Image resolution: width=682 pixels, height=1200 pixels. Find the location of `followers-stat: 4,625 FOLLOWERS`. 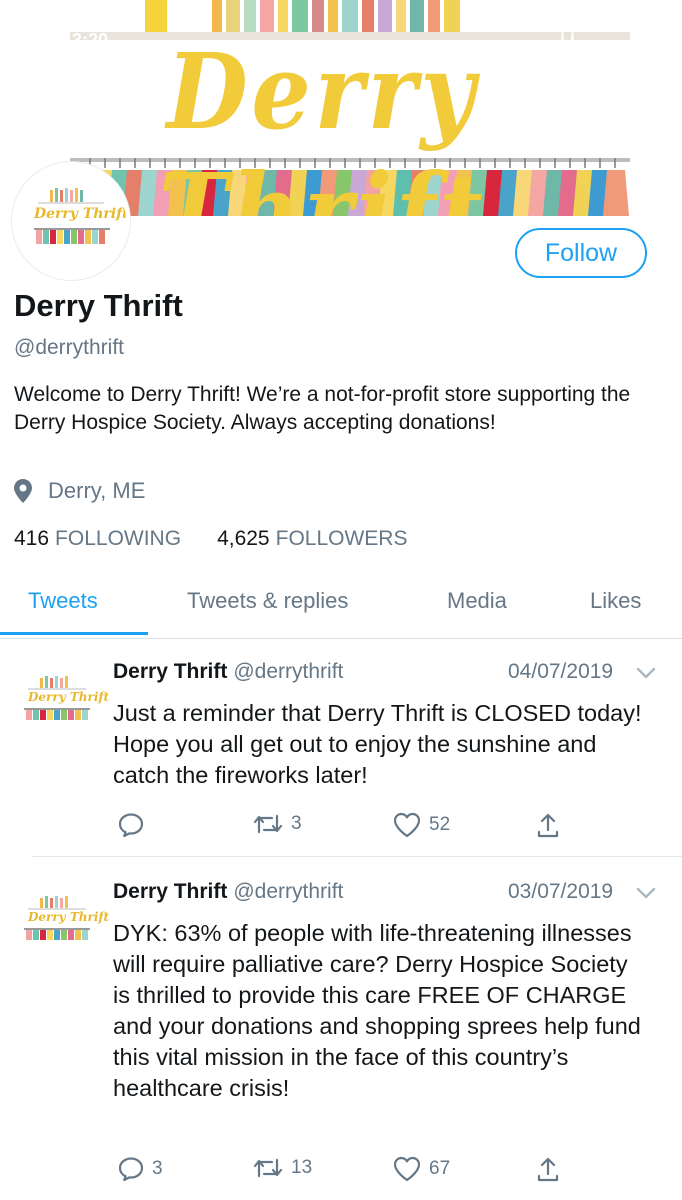

followers-stat: 4,625 FOLLOWERS is located at coordinates (312, 539).